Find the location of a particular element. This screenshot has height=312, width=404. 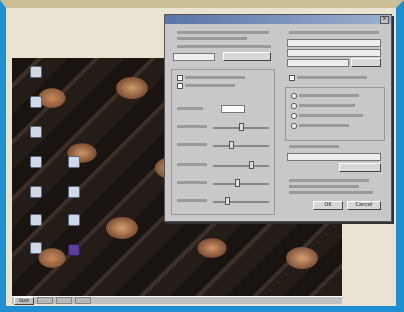

taskbar: Start is located at coordinates (177, 300).